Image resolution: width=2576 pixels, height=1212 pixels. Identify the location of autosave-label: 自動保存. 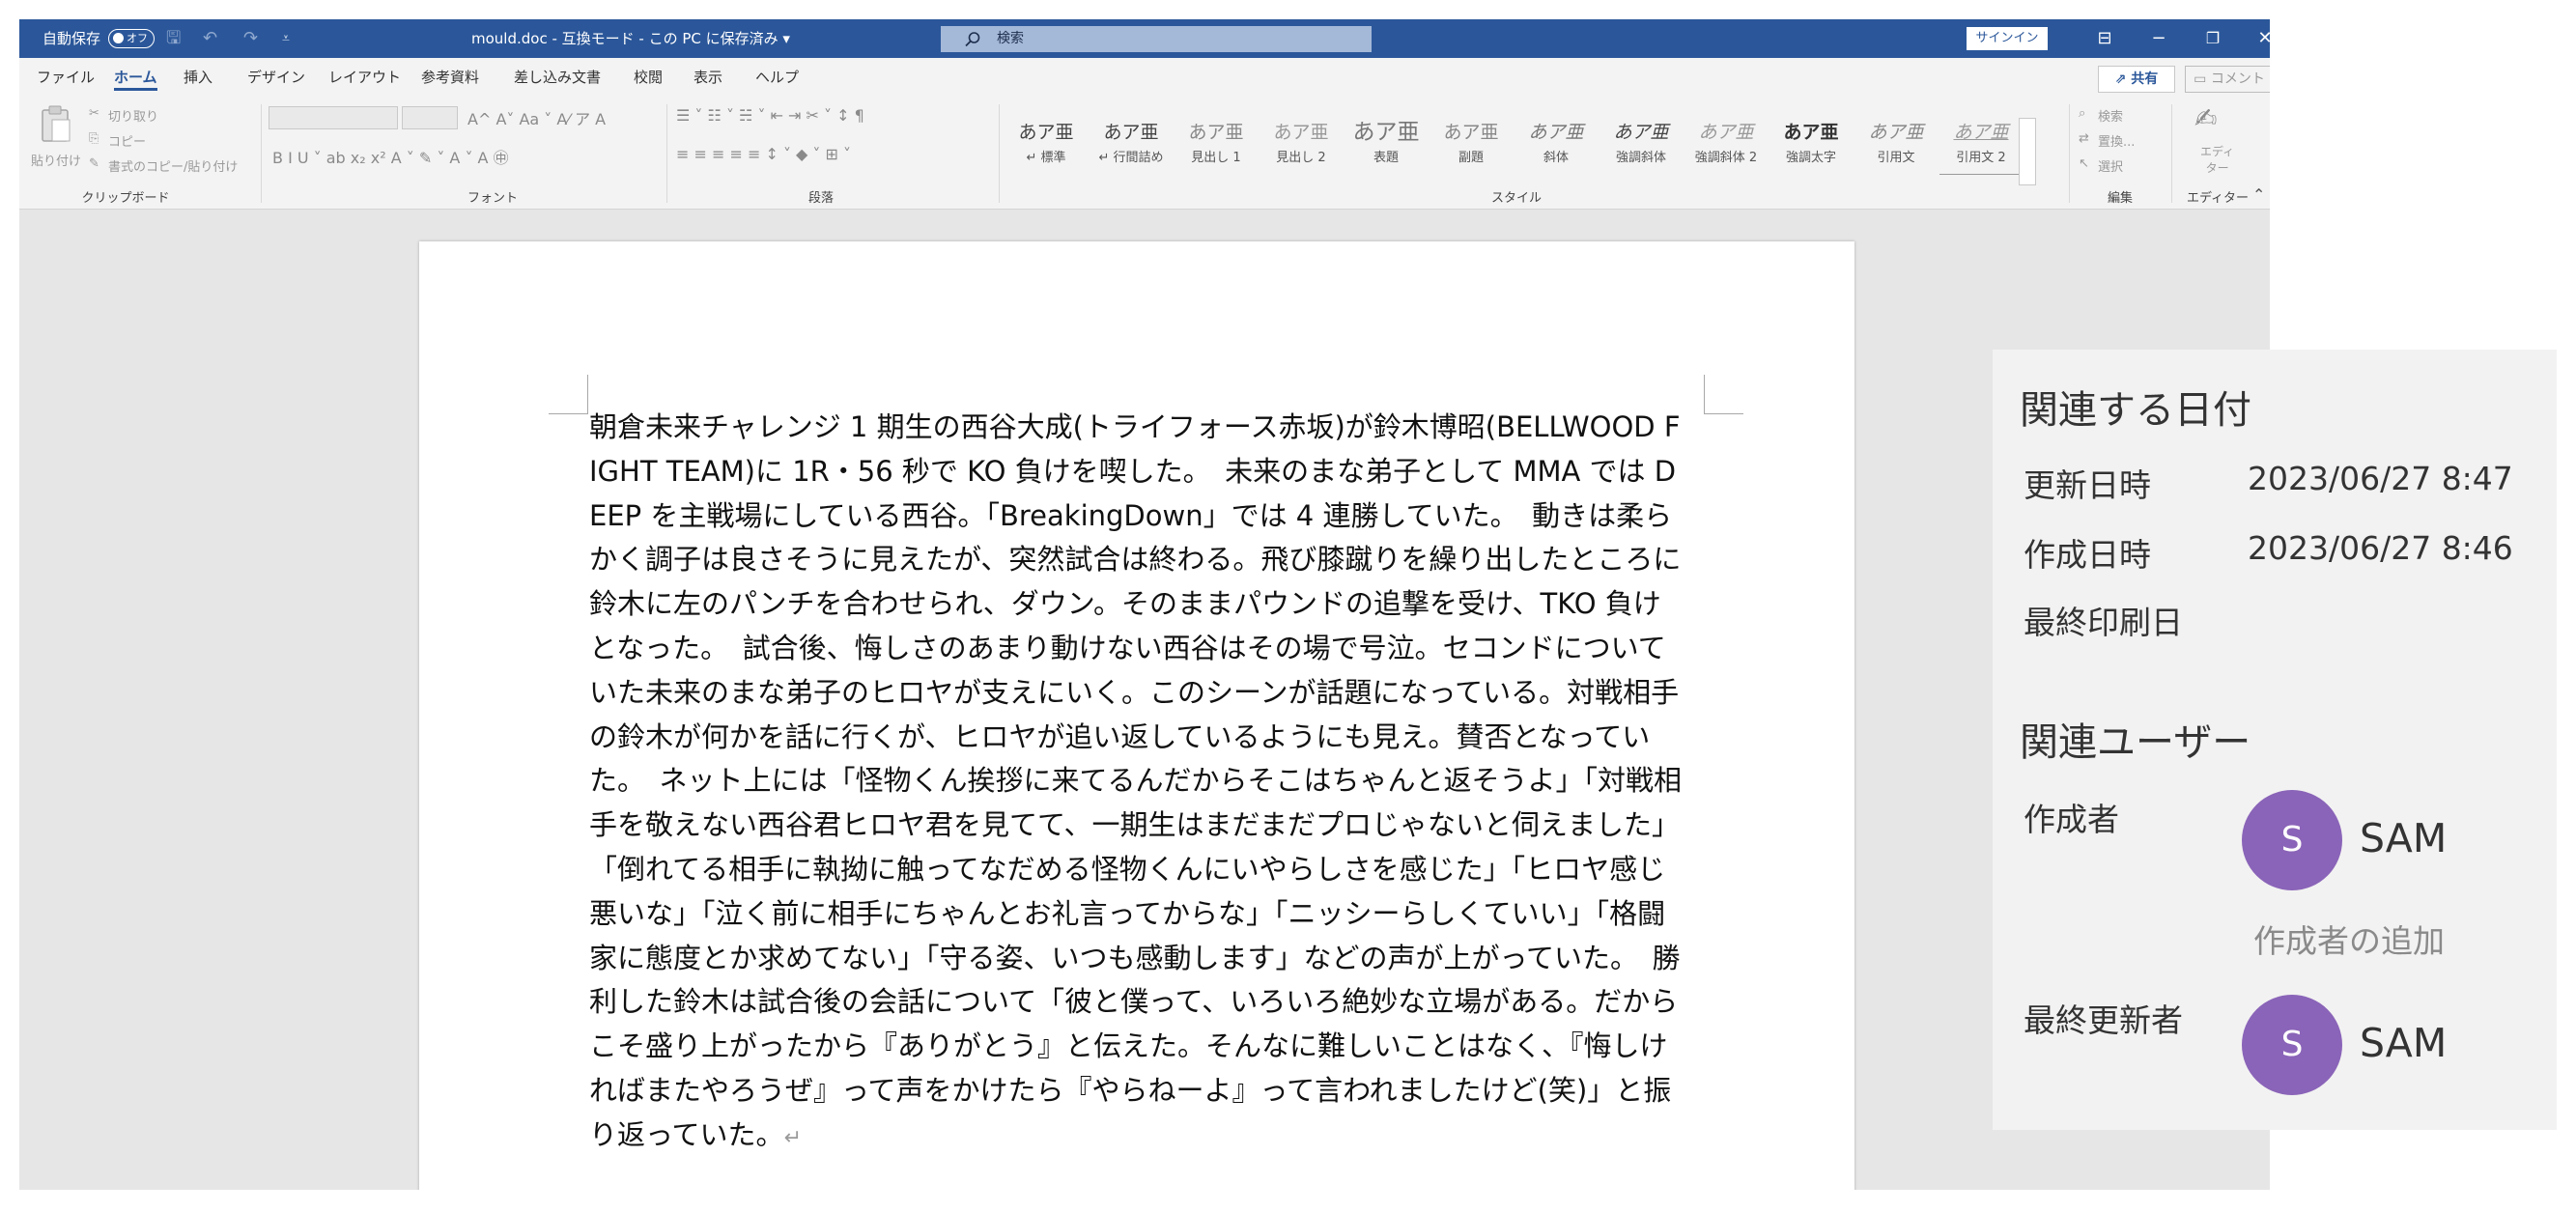
(71, 38).